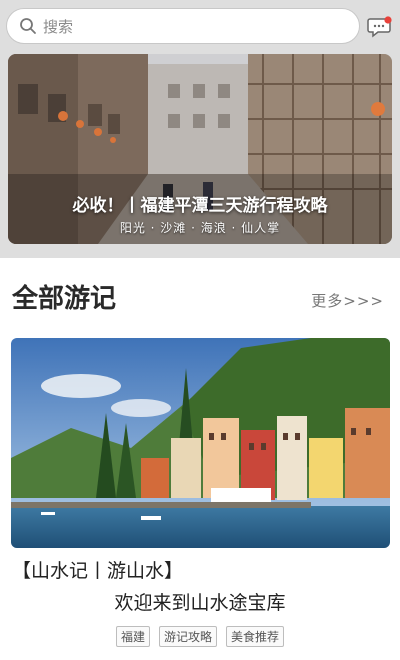 This screenshot has width=400, height=660. What do you see at coordinates (183, 26) in the screenshot?
I see `search-bar: 搜索` at bounding box center [183, 26].